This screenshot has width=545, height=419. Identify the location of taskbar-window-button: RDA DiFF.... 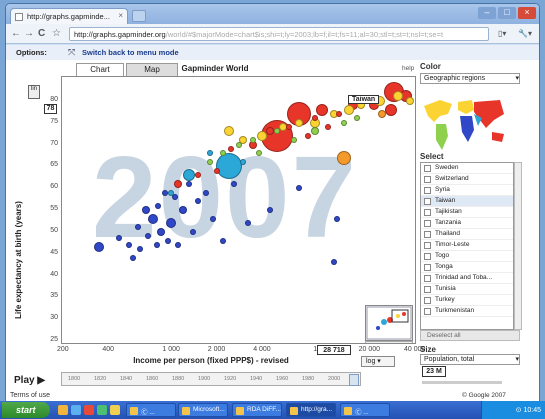
(257, 410).